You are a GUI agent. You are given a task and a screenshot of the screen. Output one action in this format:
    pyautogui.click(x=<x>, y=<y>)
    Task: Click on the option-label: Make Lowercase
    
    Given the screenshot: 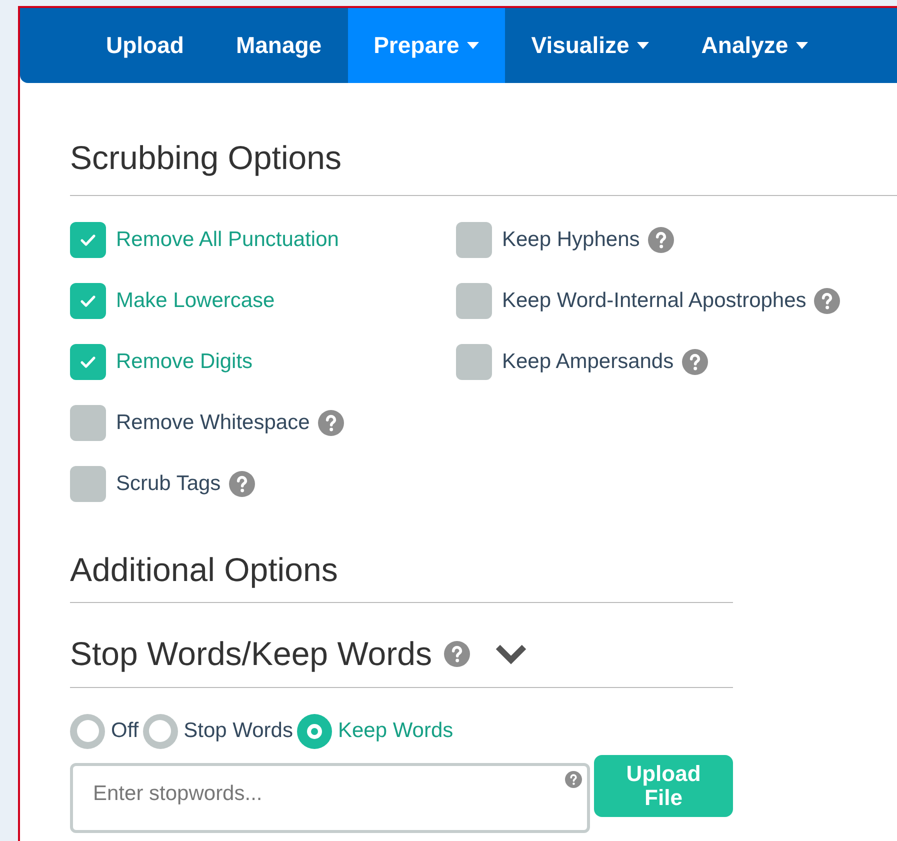 What is the action you would take?
    pyautogui.click(x=195, y=301)
    